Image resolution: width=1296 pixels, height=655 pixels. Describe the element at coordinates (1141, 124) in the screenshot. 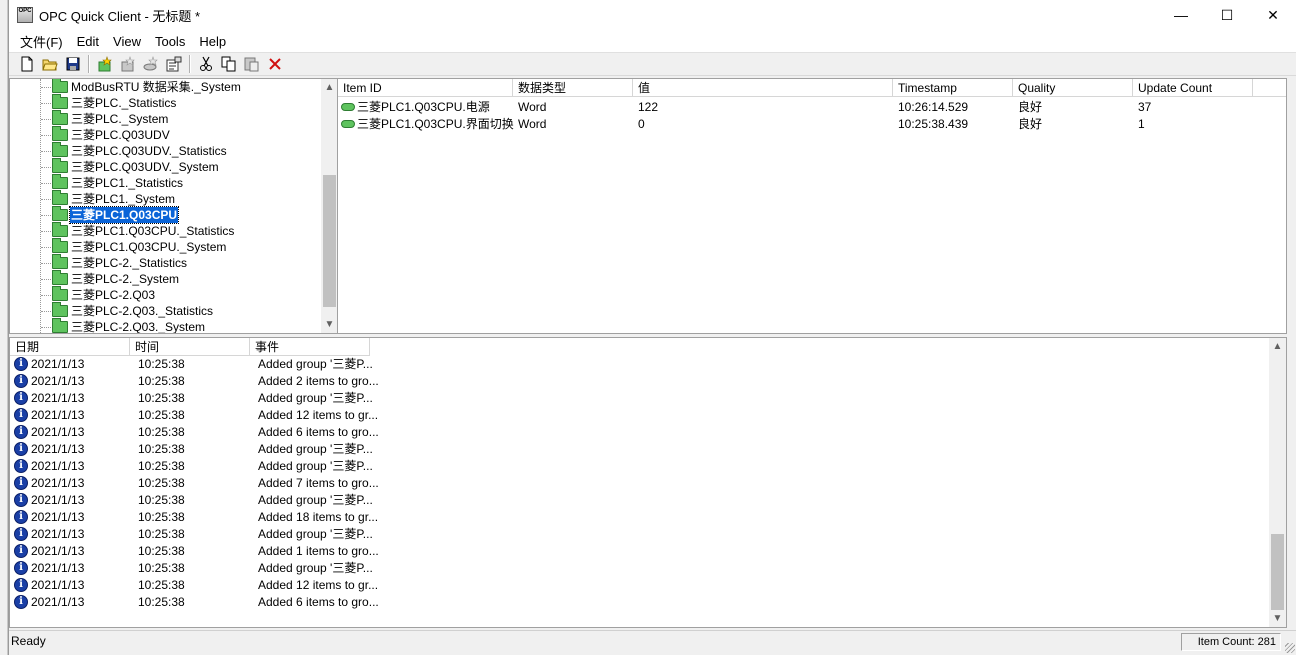

I see `update-count-cell: 1` at that location.